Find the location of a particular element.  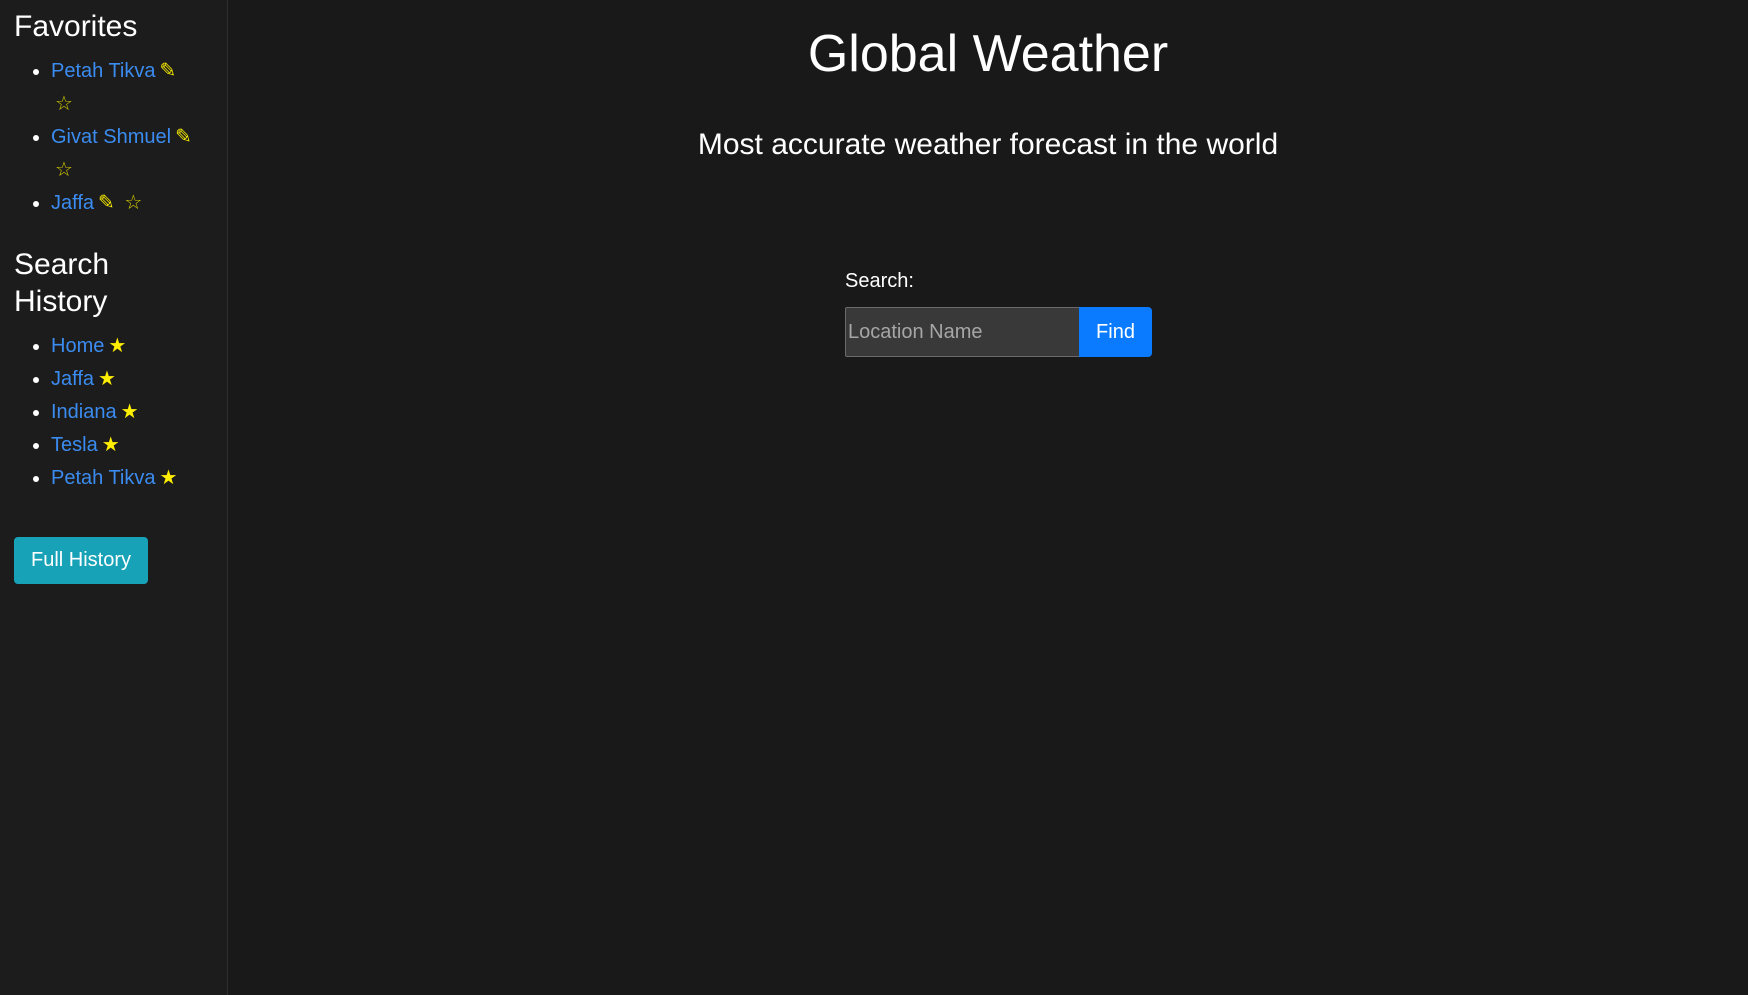

history-item: Petah Tikva★ is located at coordinates (132, 478).